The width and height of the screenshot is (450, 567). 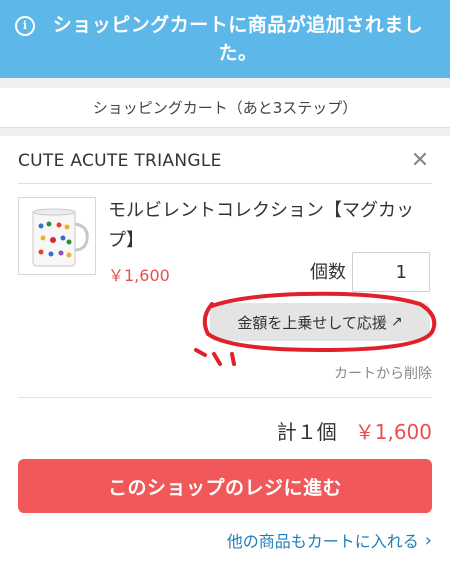 I want to click on shop-header: CUTE ACUTE TRIANGLE ✕, so click(x=225, y=161).